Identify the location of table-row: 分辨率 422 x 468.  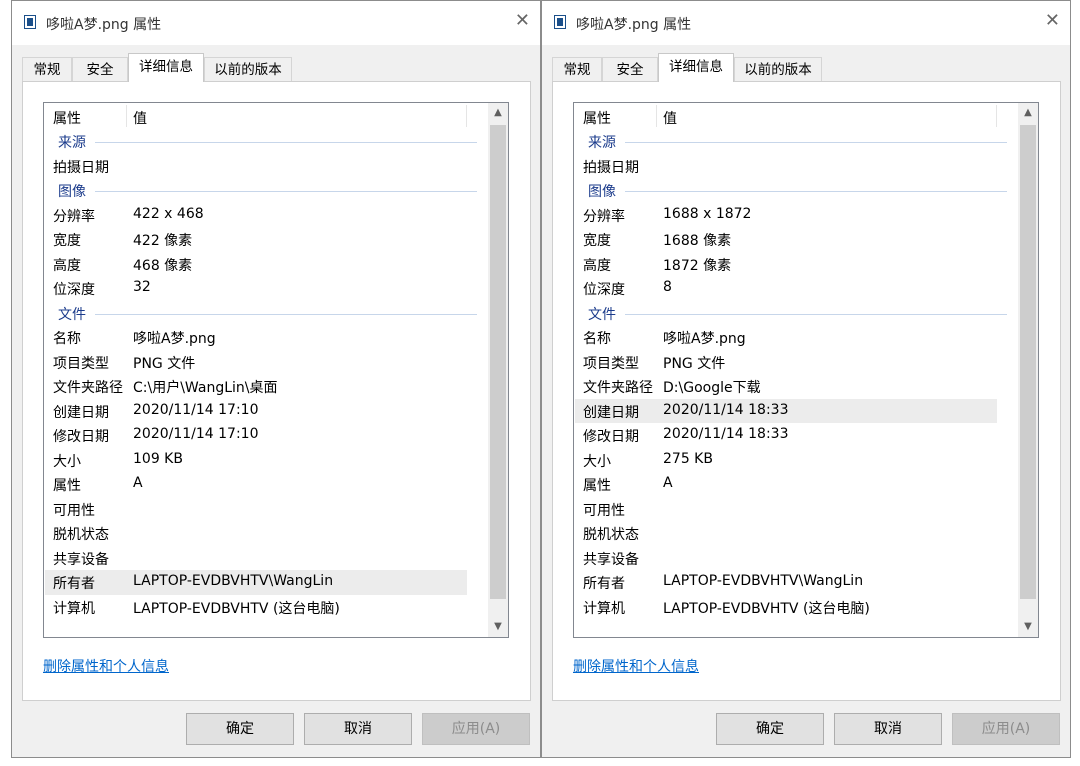
(256, 215).